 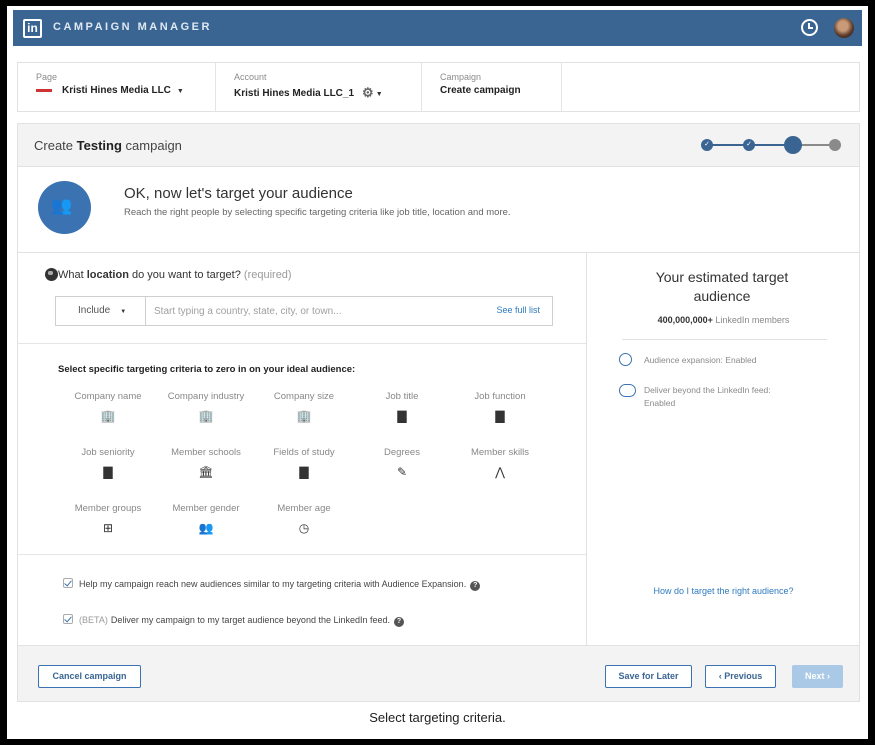 What do you see at coordinates (723, 591) in the screenshot?
I see `target-help-link: How do I target the right audience?` at bounding box center [723, 591].